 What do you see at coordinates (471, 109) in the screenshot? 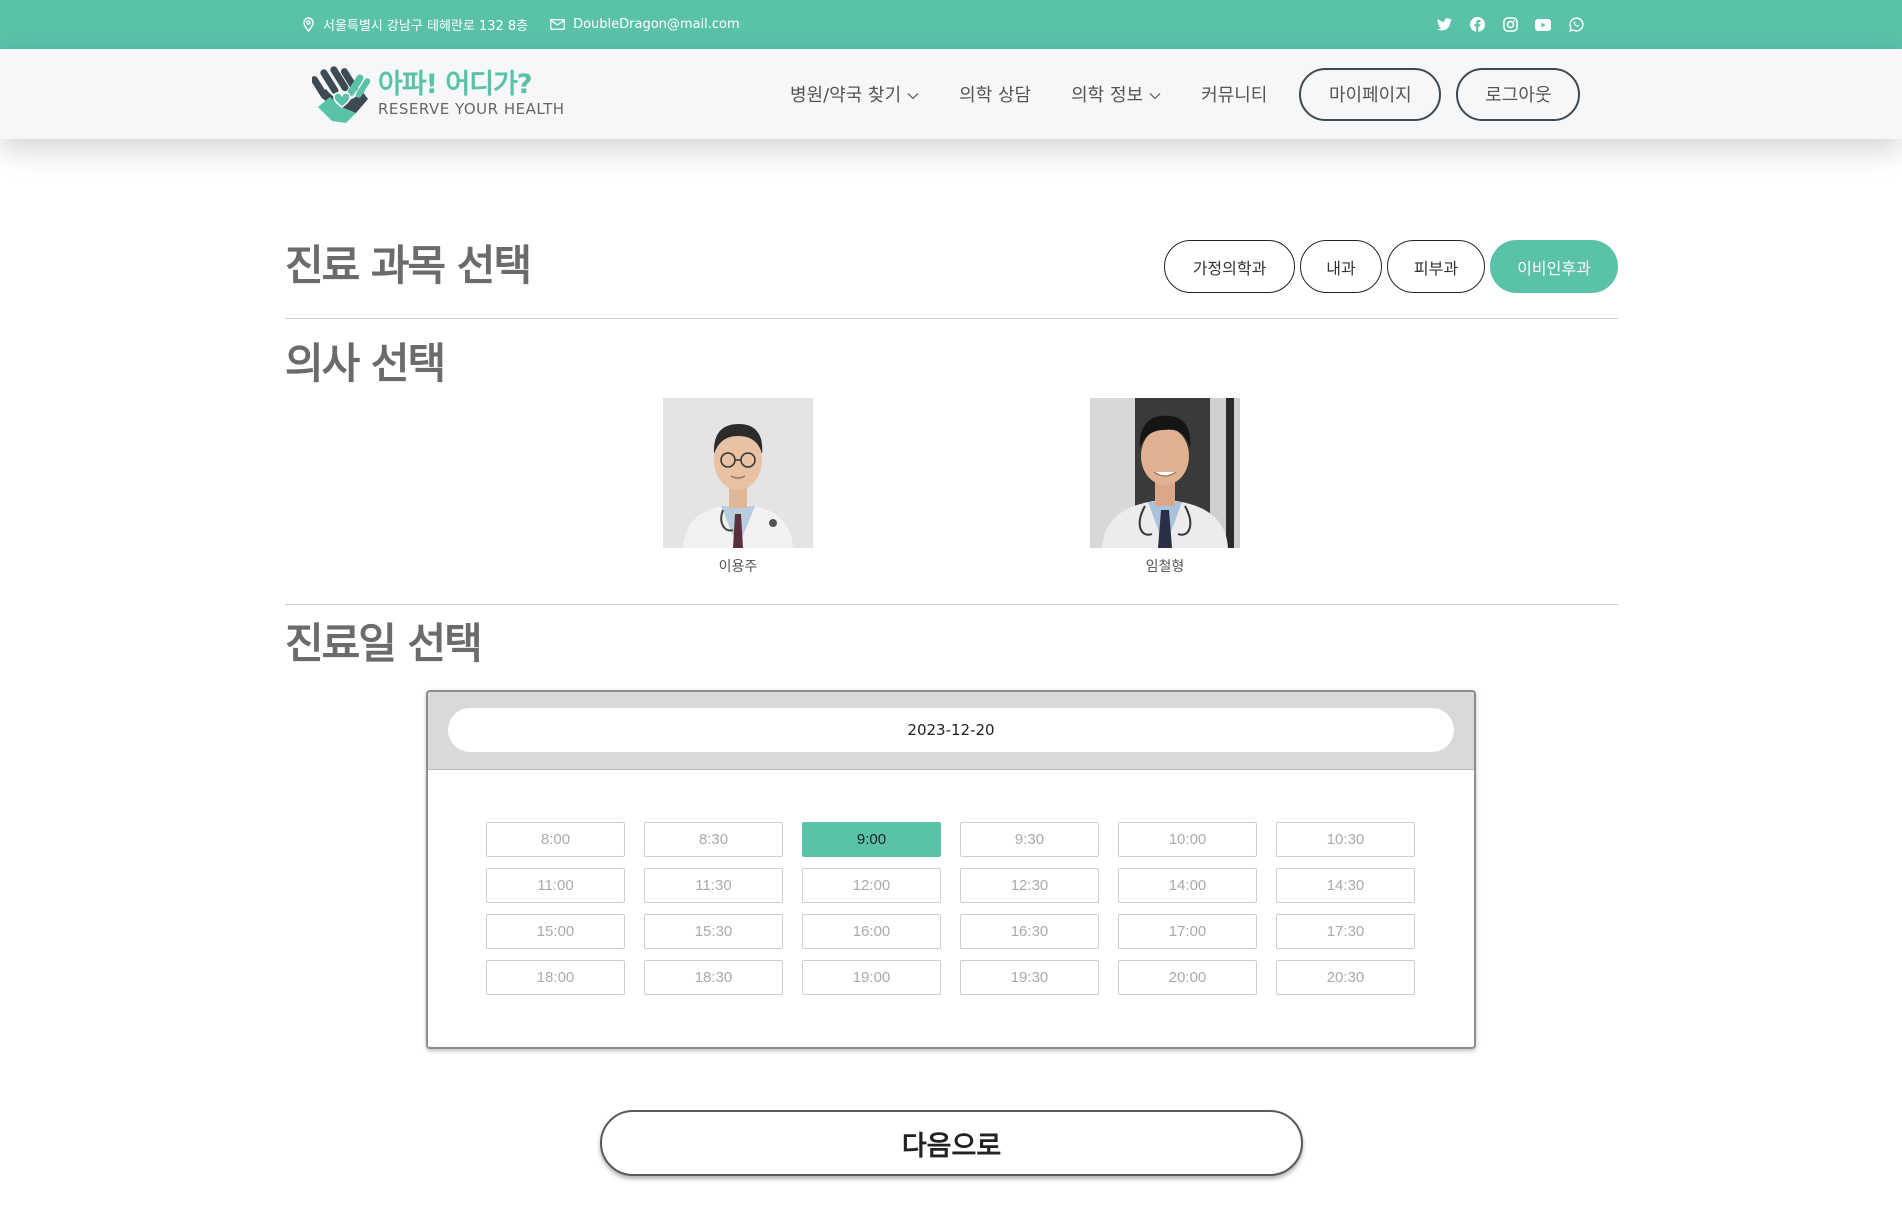
I see `logo-tagline: RESERVE YOUR HEALTH` at bounding box center [471, 109].